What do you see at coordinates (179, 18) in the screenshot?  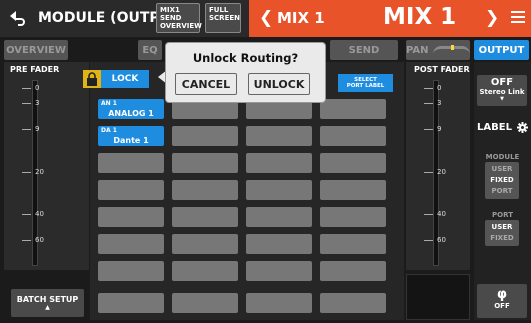 I see `mix-send-overview-button: MIX1 SEND OVERVIEW` at bounding box center [179, 18].